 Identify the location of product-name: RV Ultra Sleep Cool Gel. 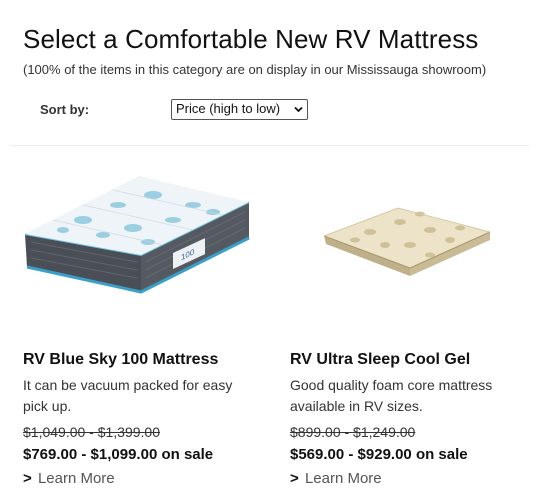
(380, 360).